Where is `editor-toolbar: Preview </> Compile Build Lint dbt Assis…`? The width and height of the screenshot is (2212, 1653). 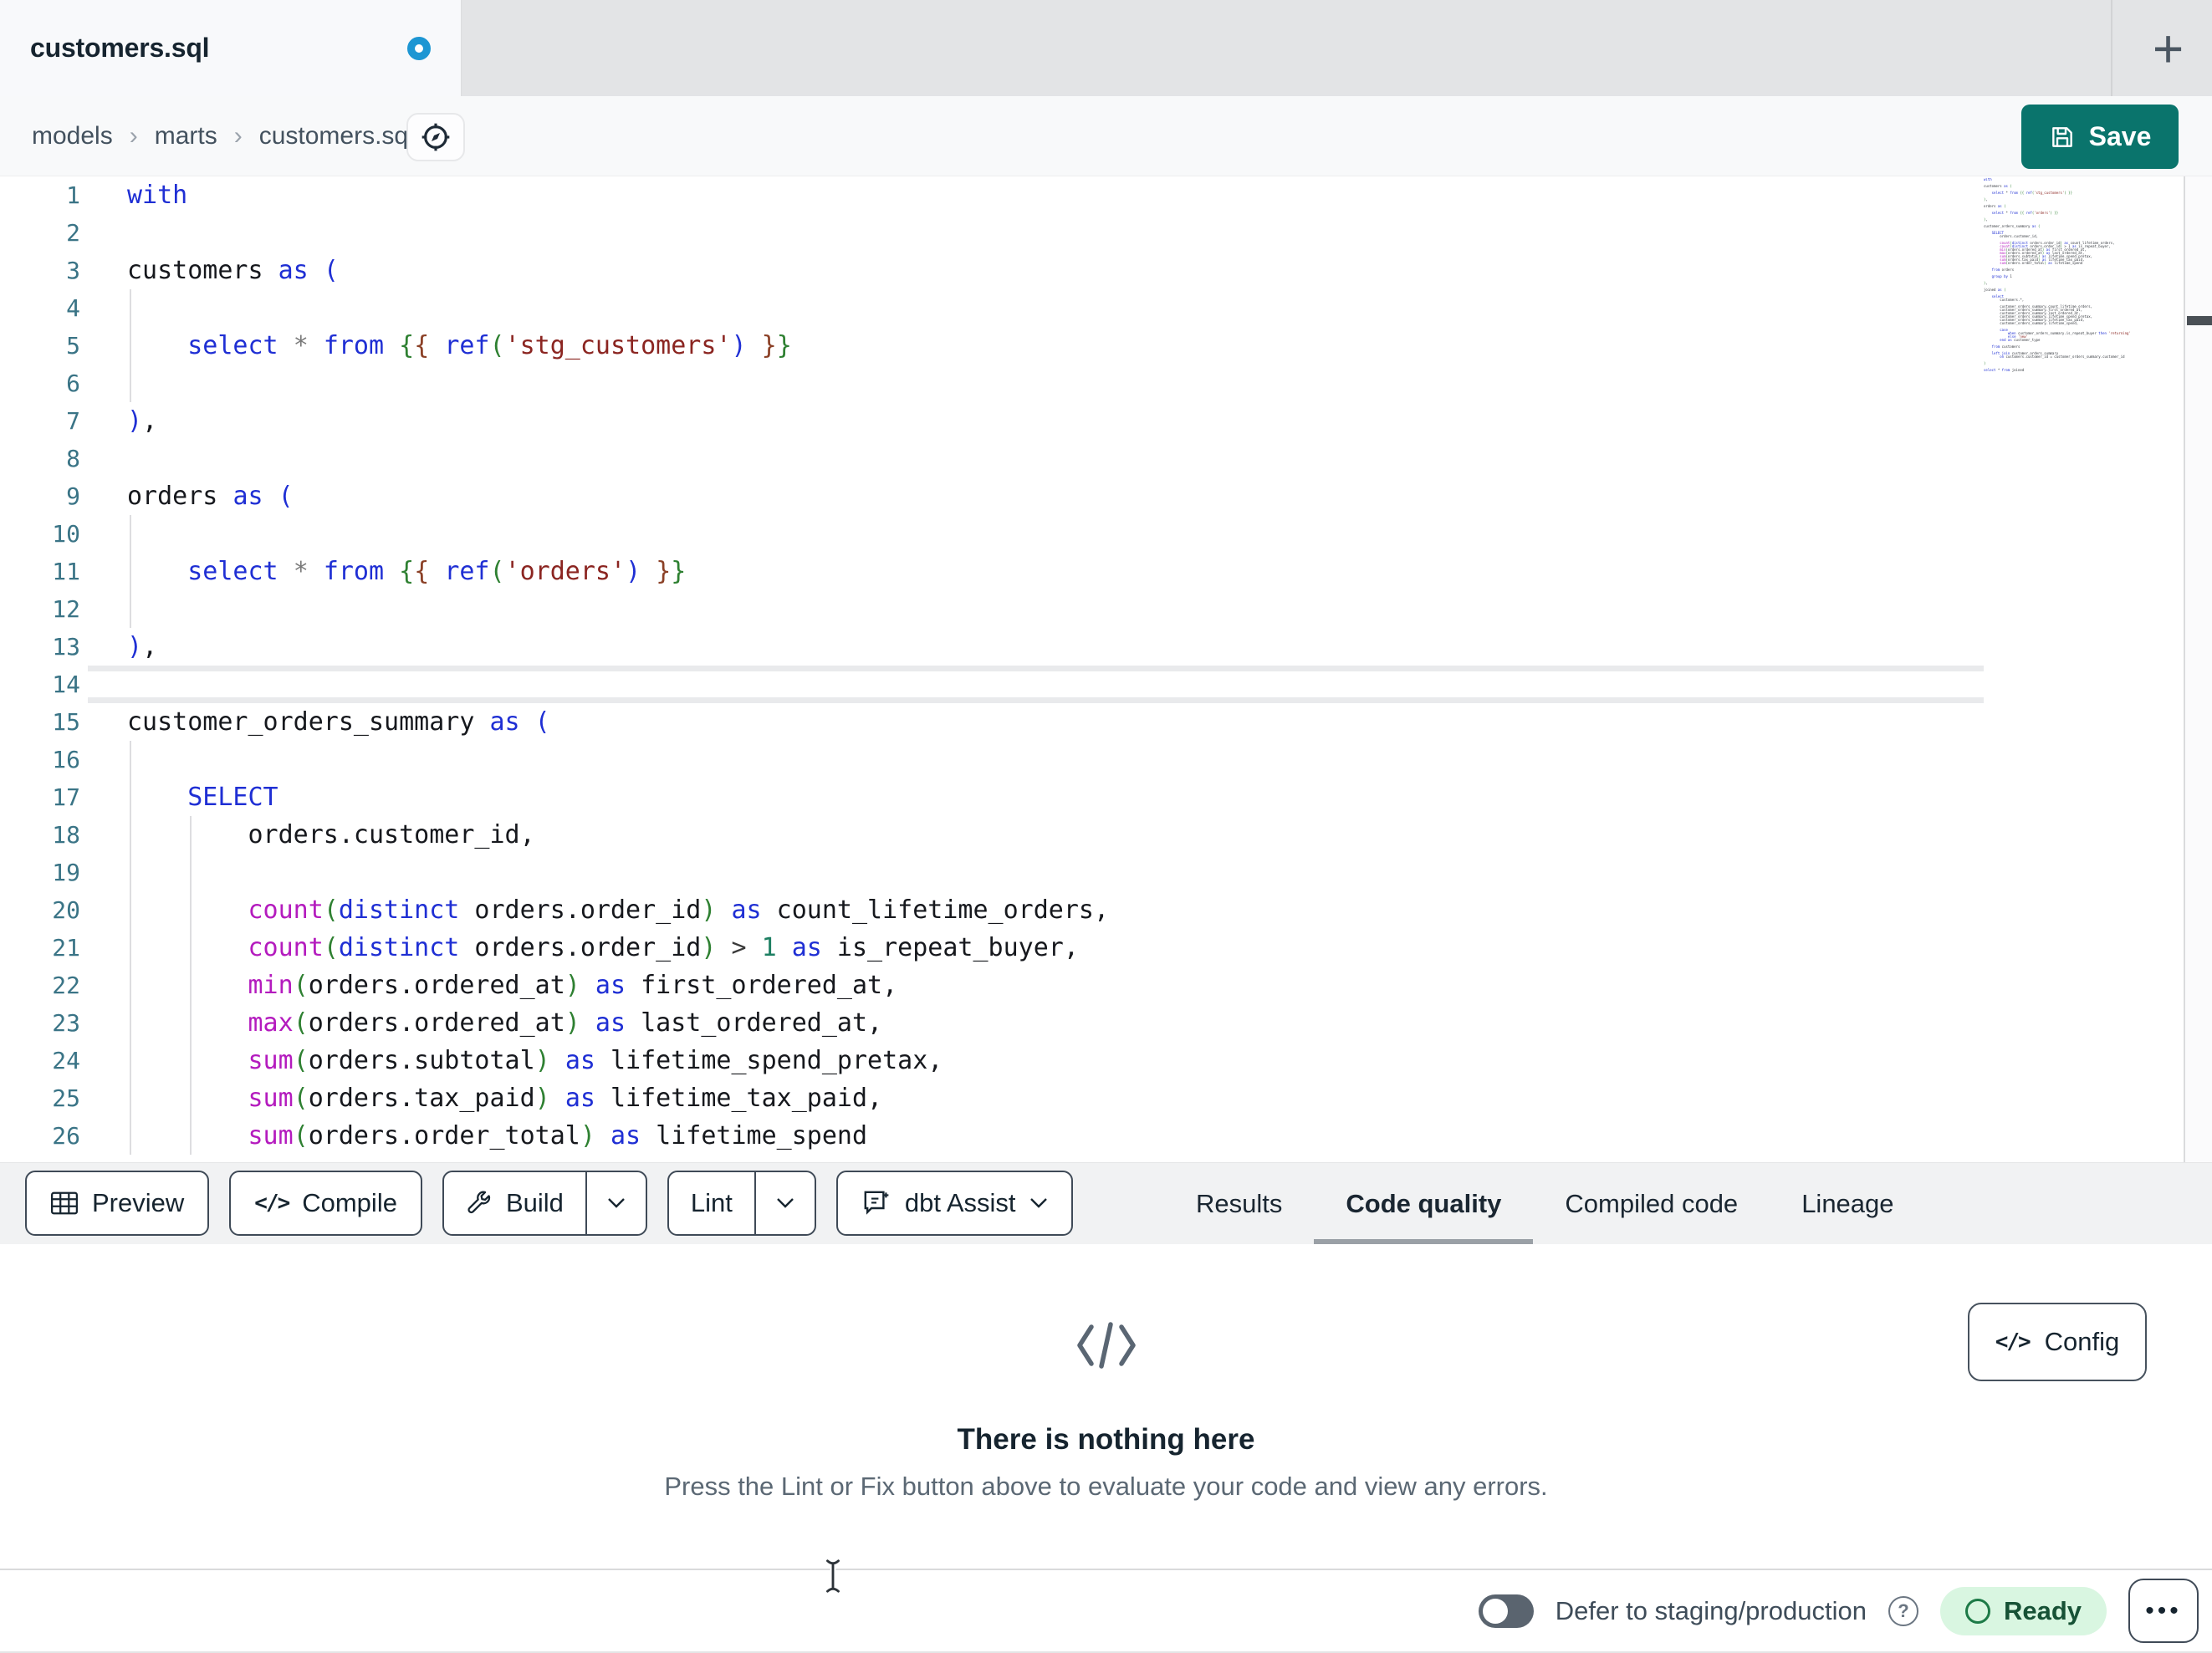
editor-toolbar: Preview </> Compile Build Lint dbt Assis… is located at coordinates (1106, 1203).